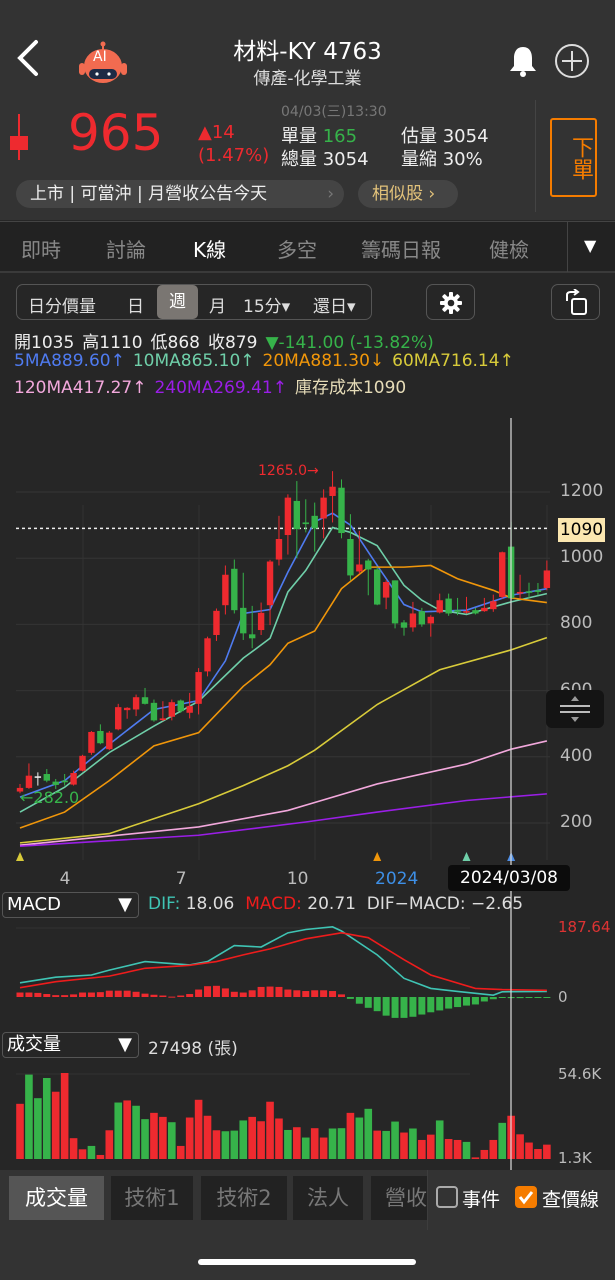  I want to click on stock-tags-pill: 上市 | 可當沖 | 月營收公告今天 ›, so click(180, 194).